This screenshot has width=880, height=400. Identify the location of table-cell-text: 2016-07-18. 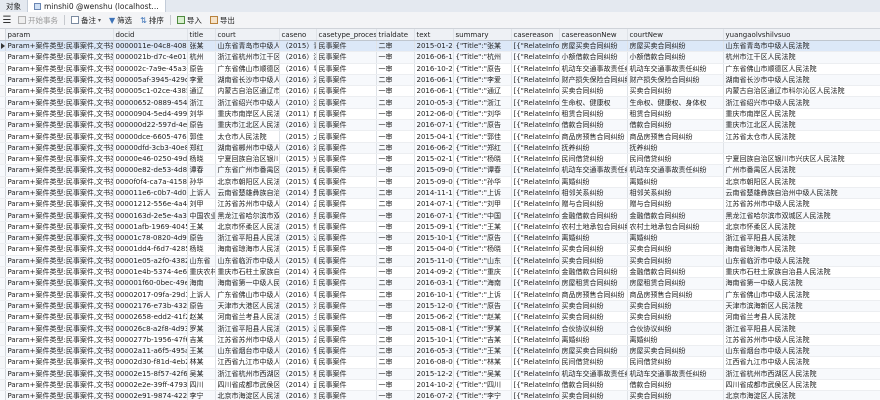
(434, 215).